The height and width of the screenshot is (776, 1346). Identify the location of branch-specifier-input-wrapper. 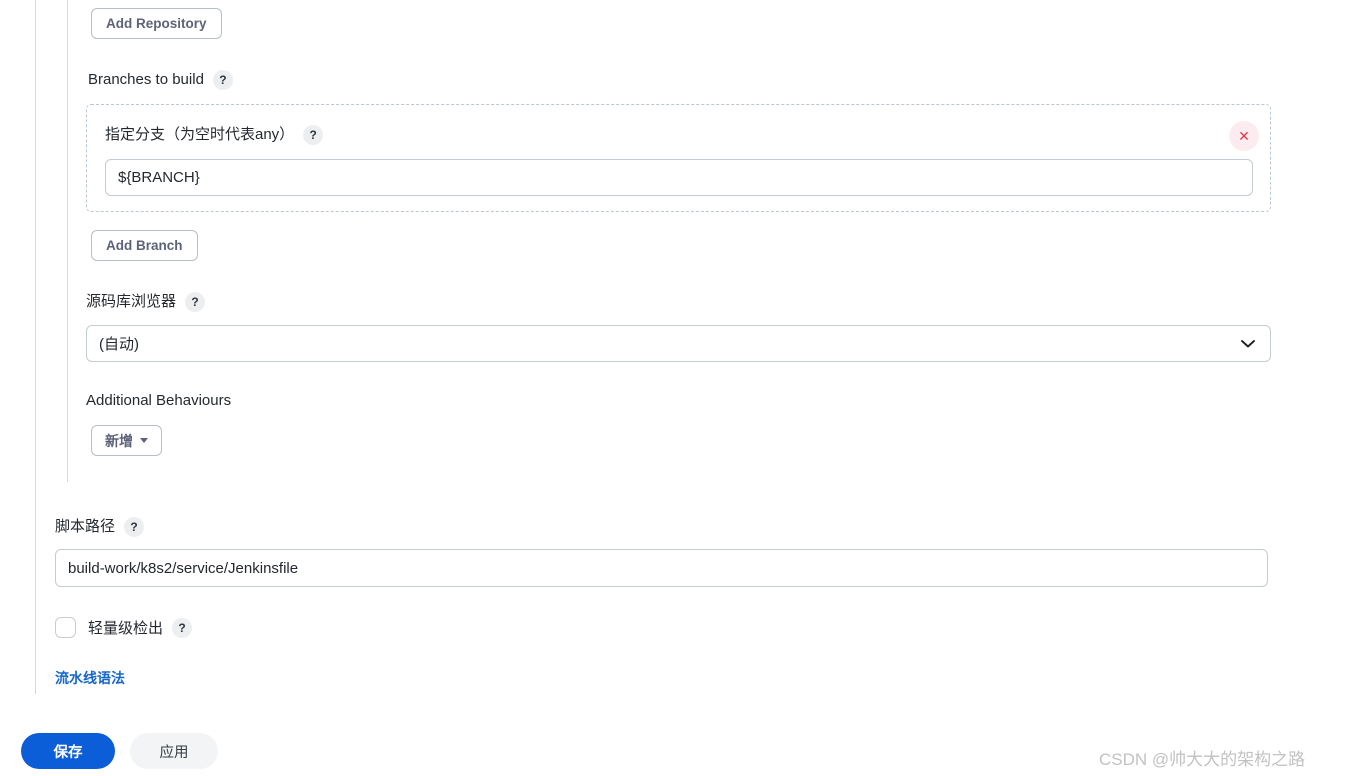
(679, 177).